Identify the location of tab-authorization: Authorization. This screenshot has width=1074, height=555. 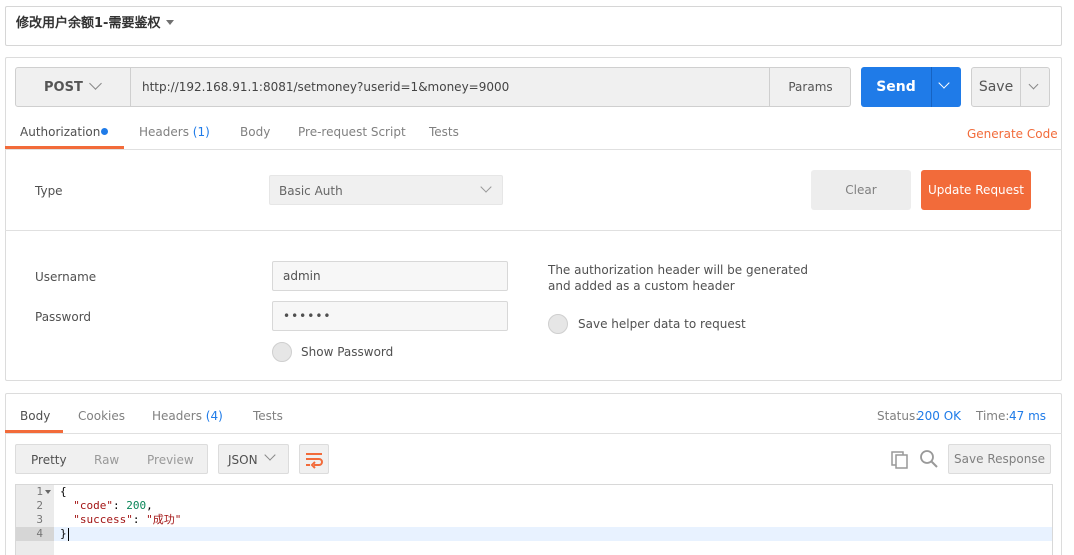
(60, 132).